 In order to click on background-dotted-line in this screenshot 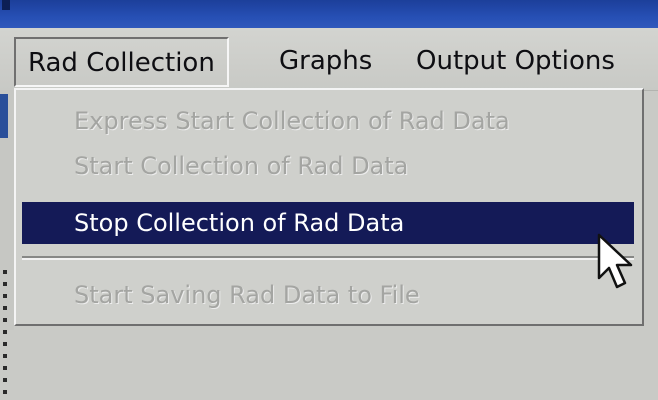, I will do `click(5, 335)`.